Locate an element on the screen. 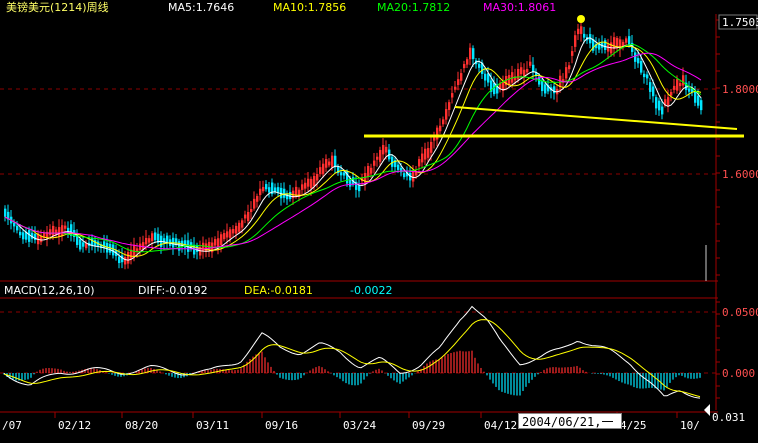  date-label: 03/11 is located at coordinates (212, 425).